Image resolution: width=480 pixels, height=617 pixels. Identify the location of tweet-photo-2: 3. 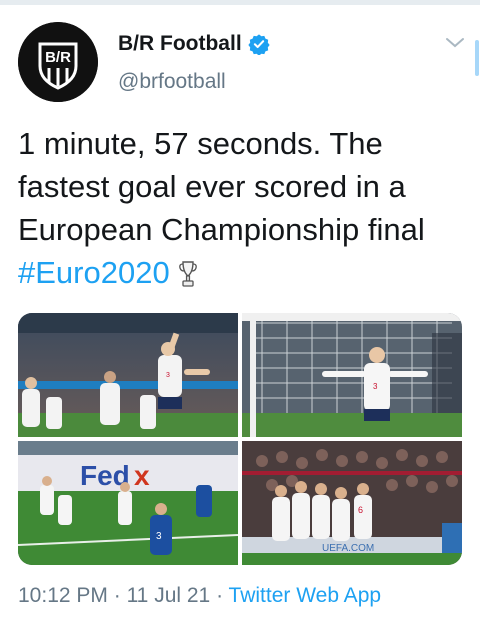
(352, 375).